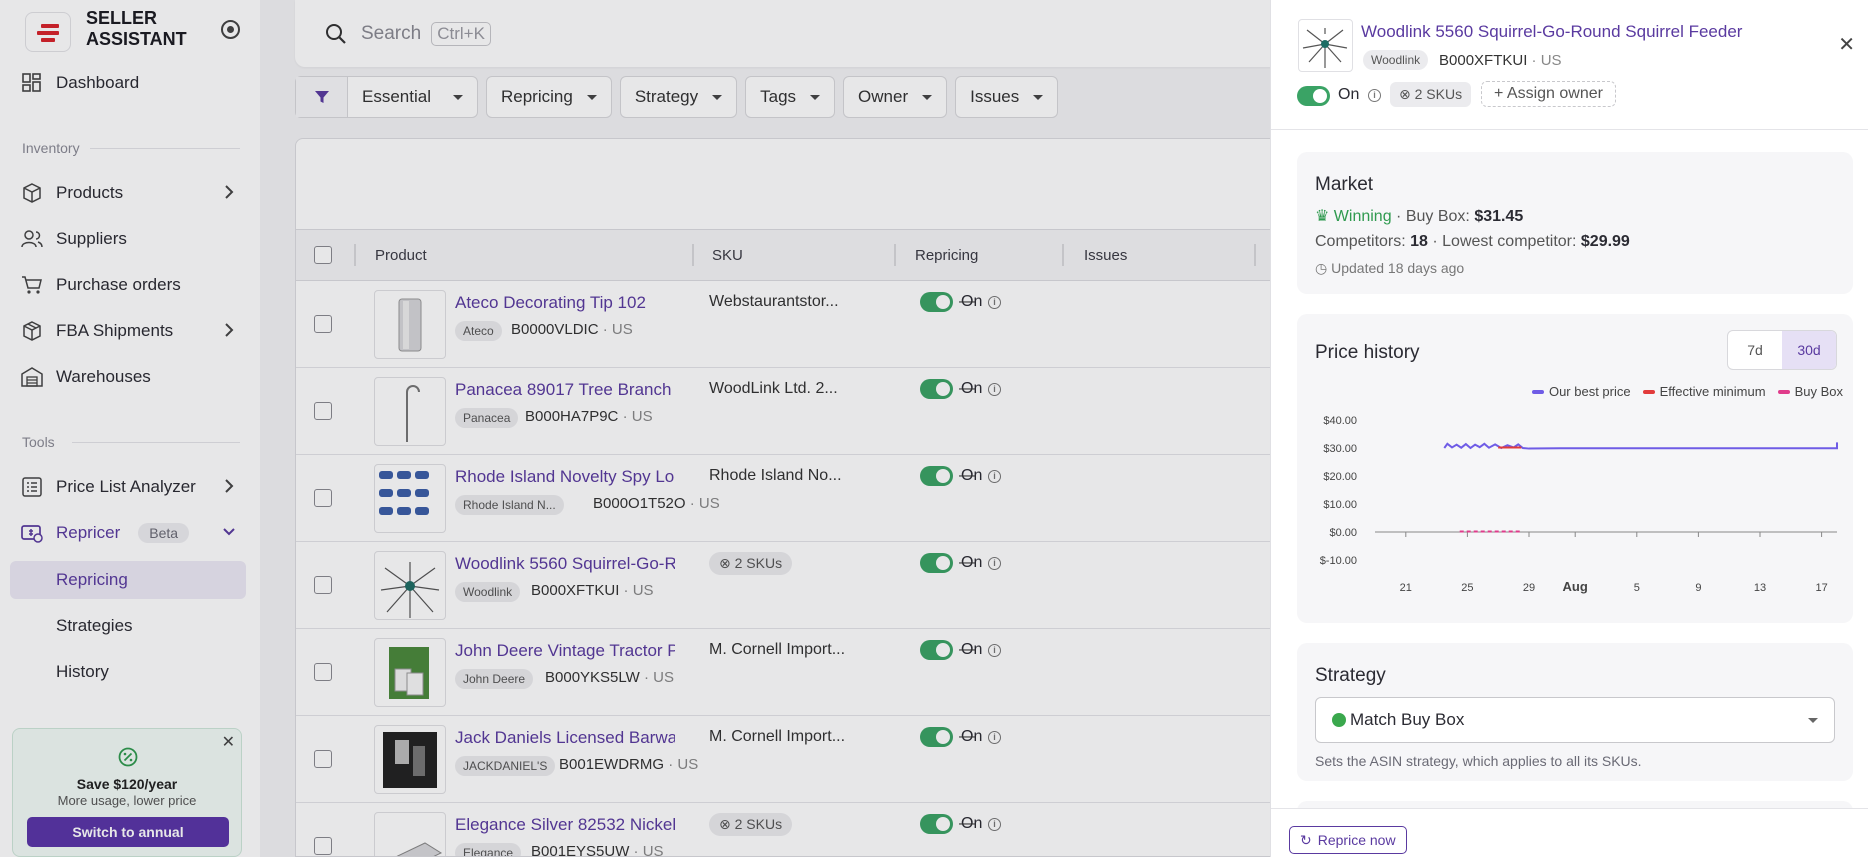  I want to click on legend-buy-box: Buy Box, so click(1810, 391).